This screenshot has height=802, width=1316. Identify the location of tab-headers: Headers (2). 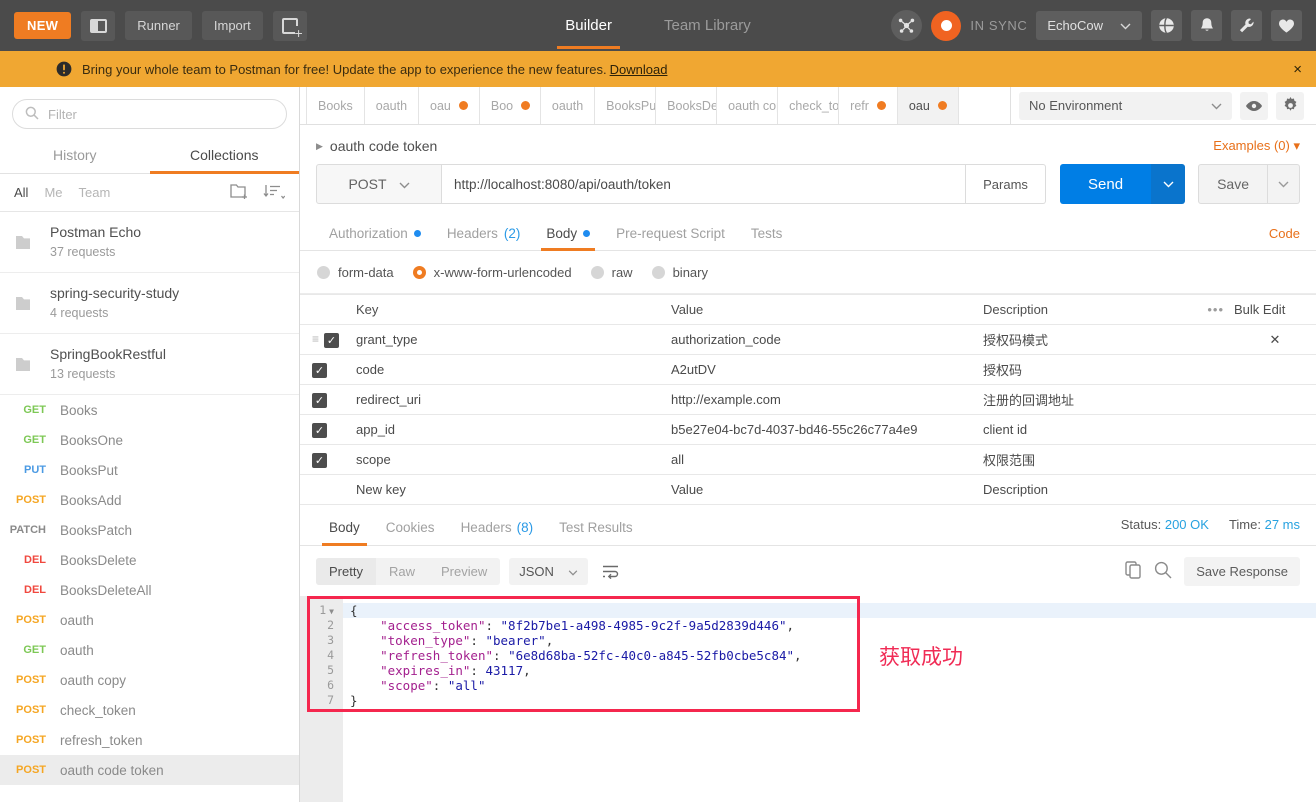
(484, 235).